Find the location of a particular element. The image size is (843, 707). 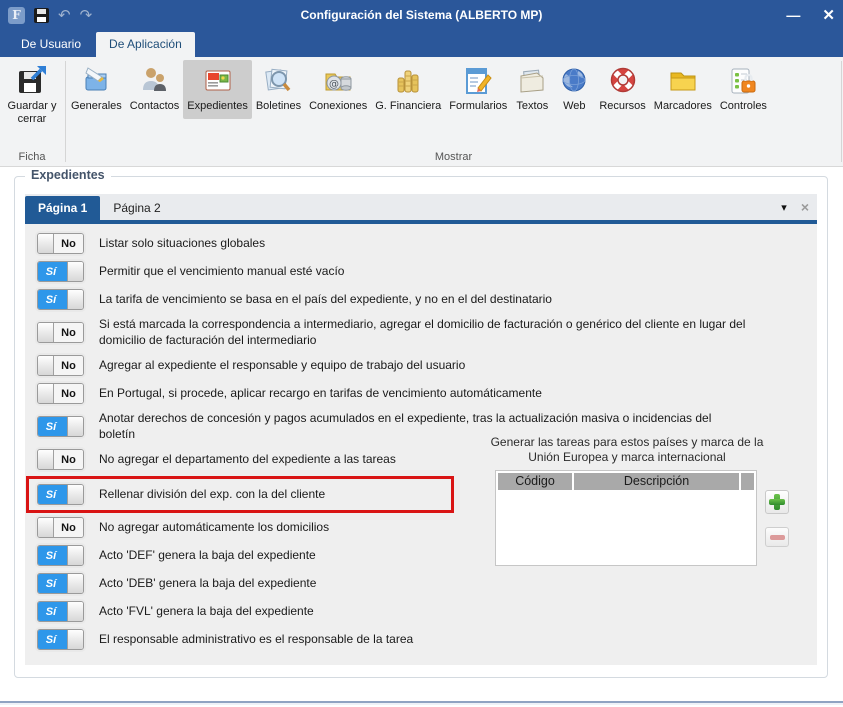

texts-icon is located at coordinates (532, 81).